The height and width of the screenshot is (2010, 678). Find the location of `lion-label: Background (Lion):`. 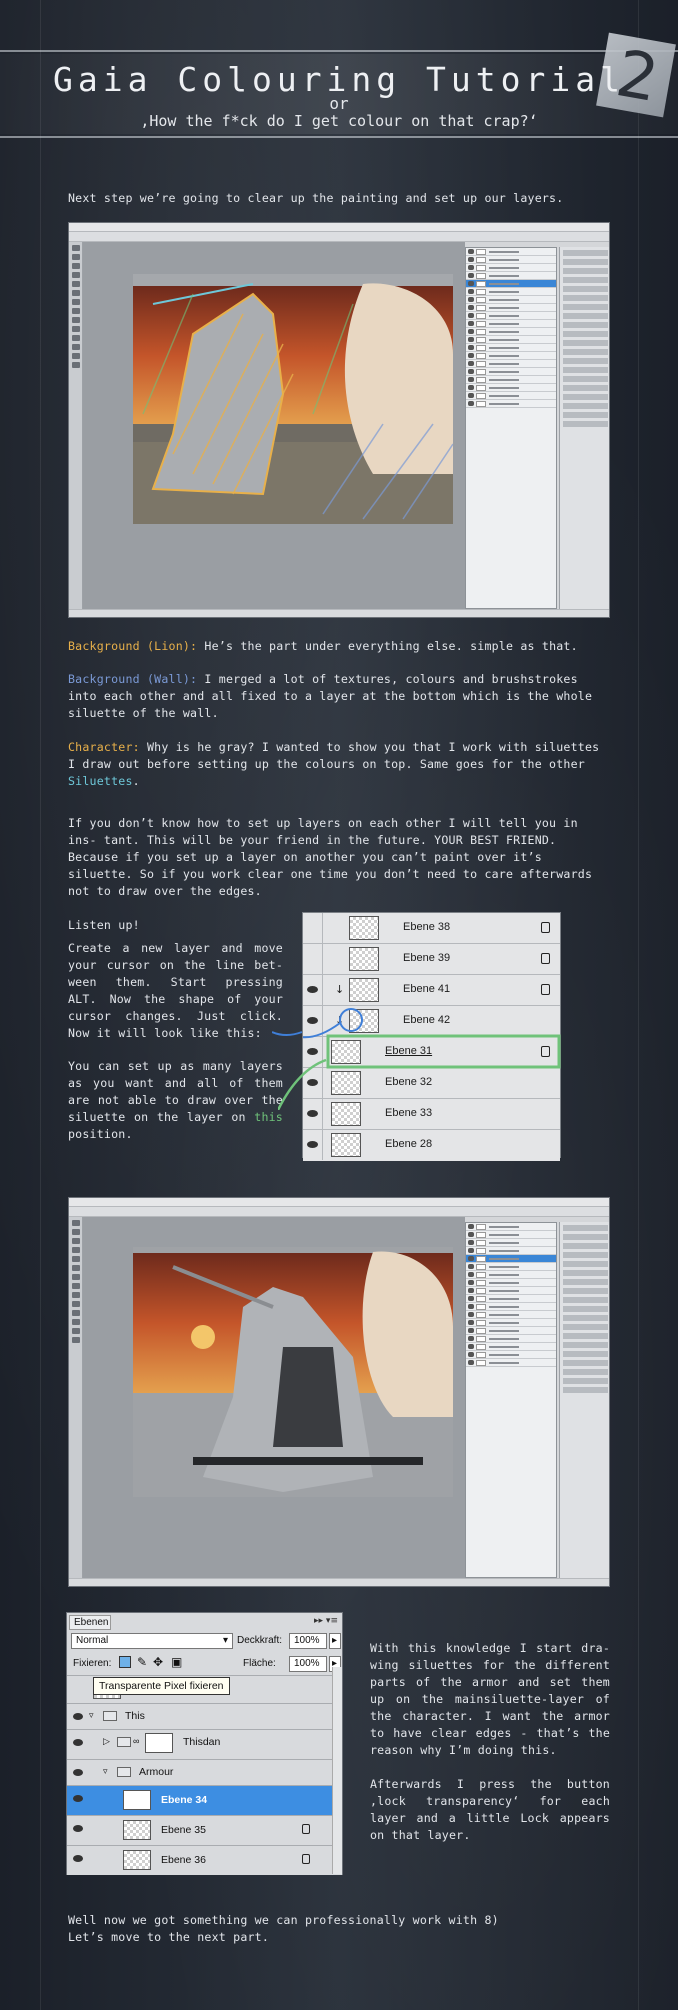

lion-label: Background (Lion): is located at coordinates (133, 646).